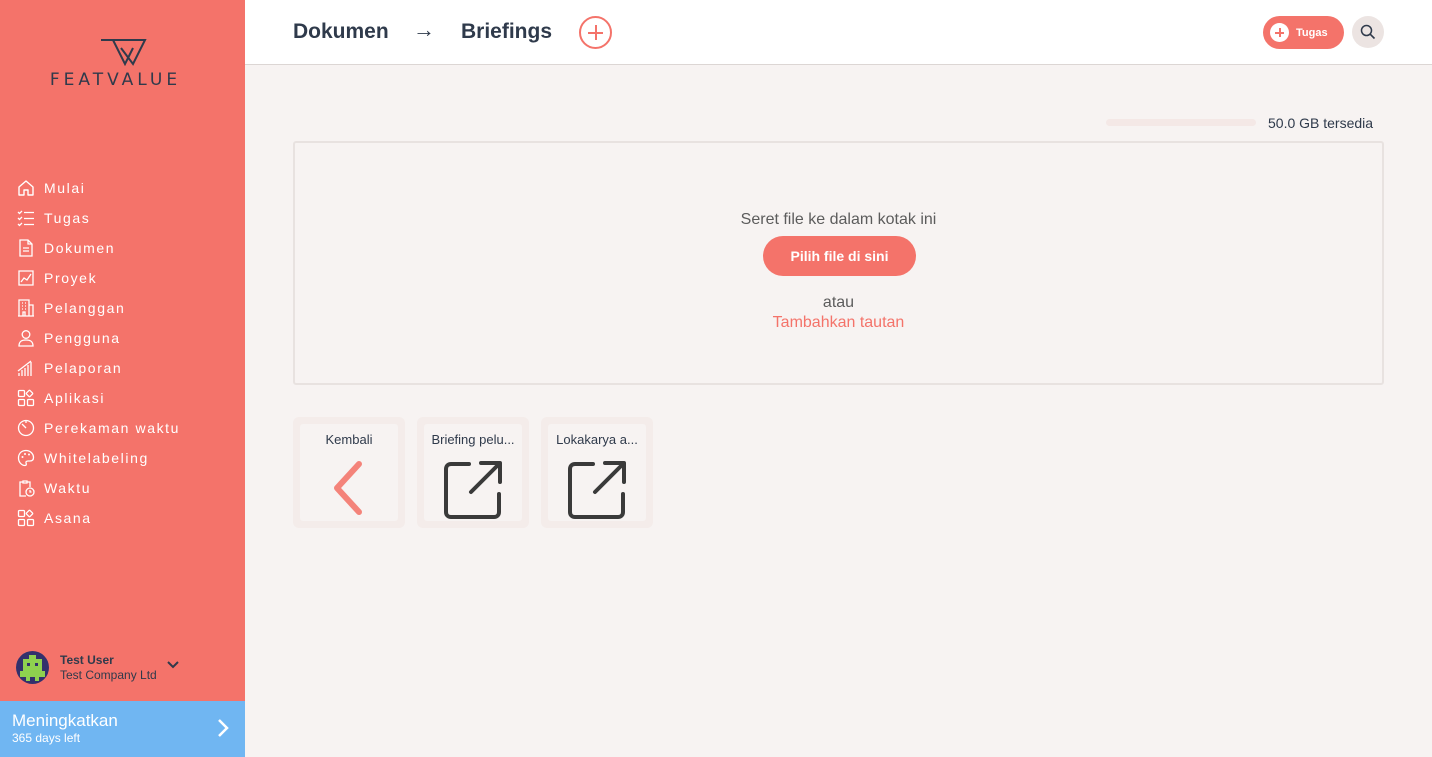 The image size is (1432, 757). Describe the element at coordinates (98, 518) in the screenshot. I see `sidebar-item-asana: Asana` at that location.